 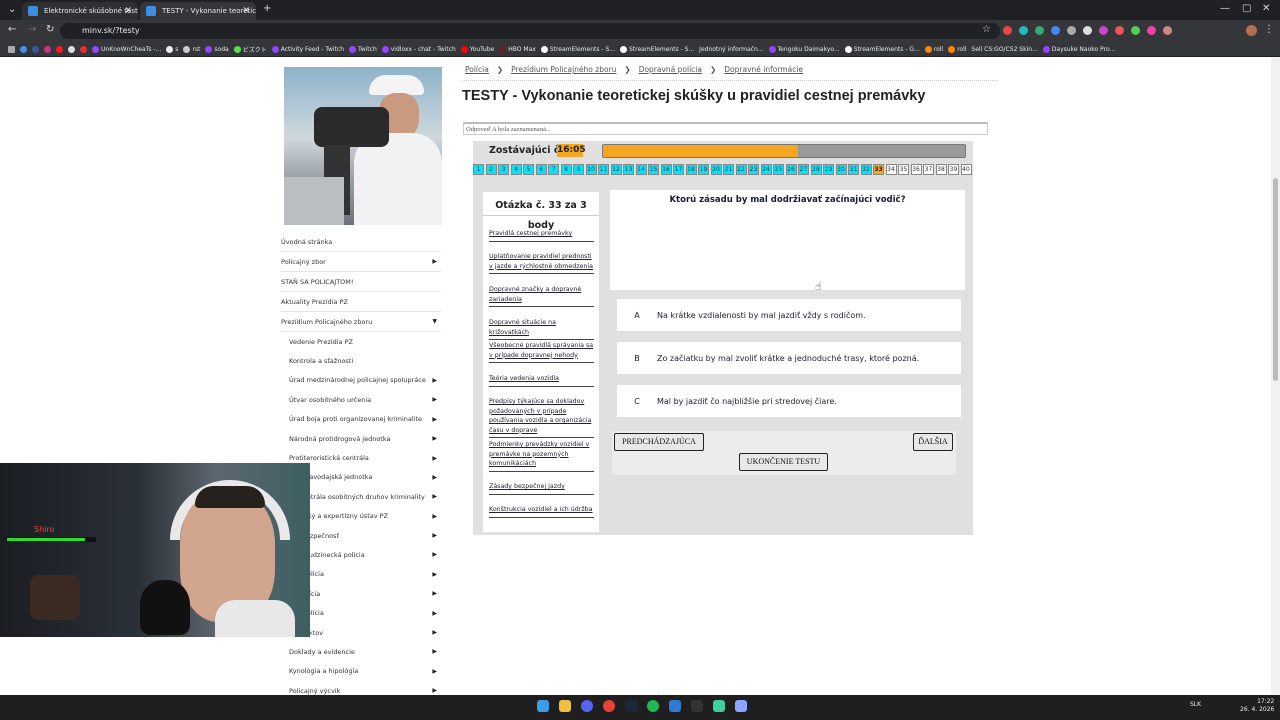 I want to click on close-icon: ✕, so click(x=246, y=11).